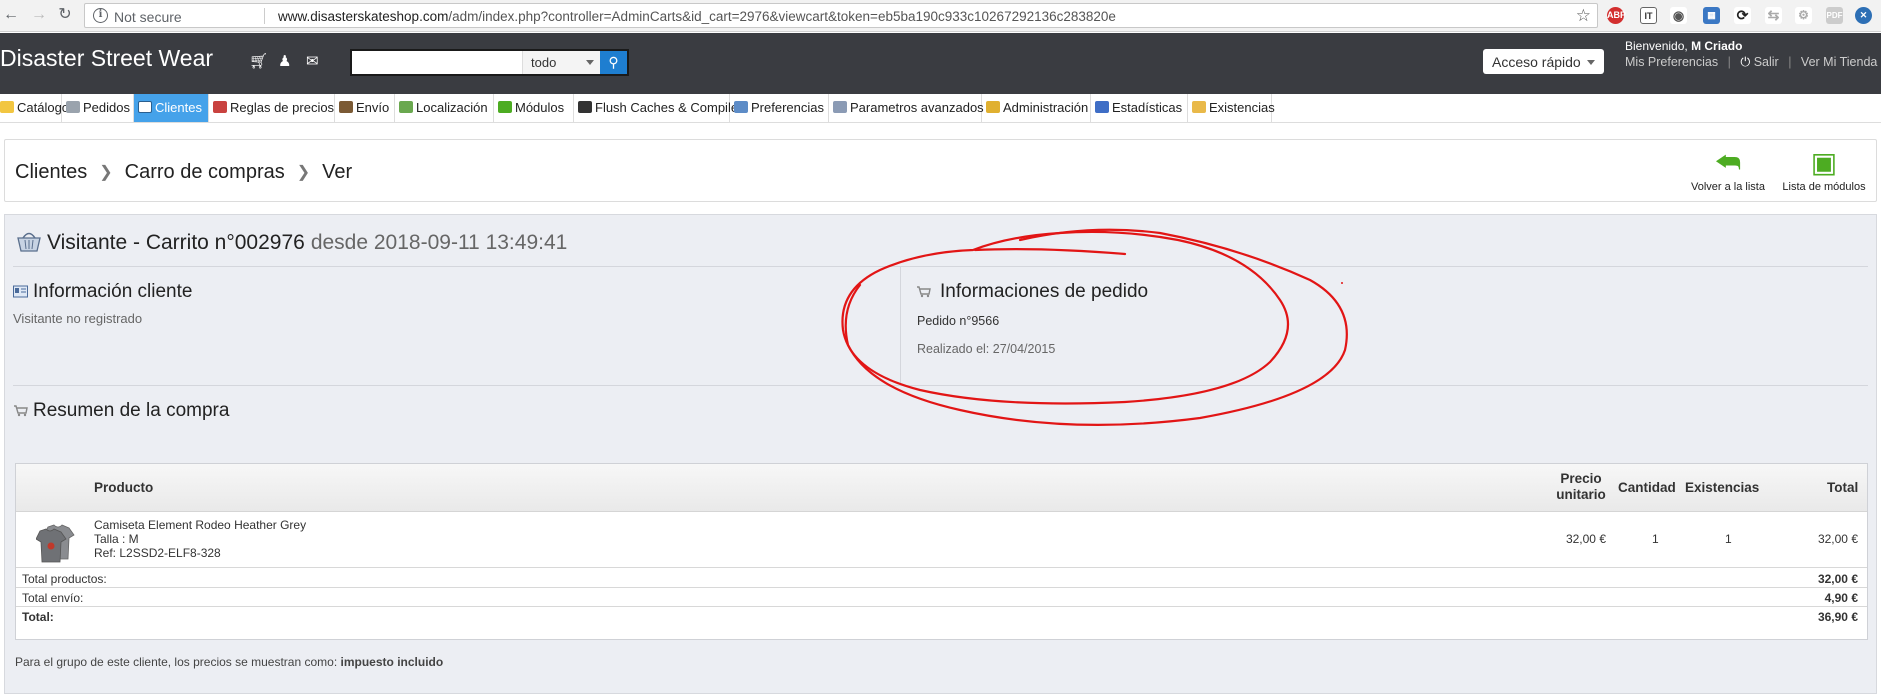 This screenshot has height=694, width=1881. I want to click on product-reference: Ref: L2SSD2-ELF8-328, so click(157, 553).